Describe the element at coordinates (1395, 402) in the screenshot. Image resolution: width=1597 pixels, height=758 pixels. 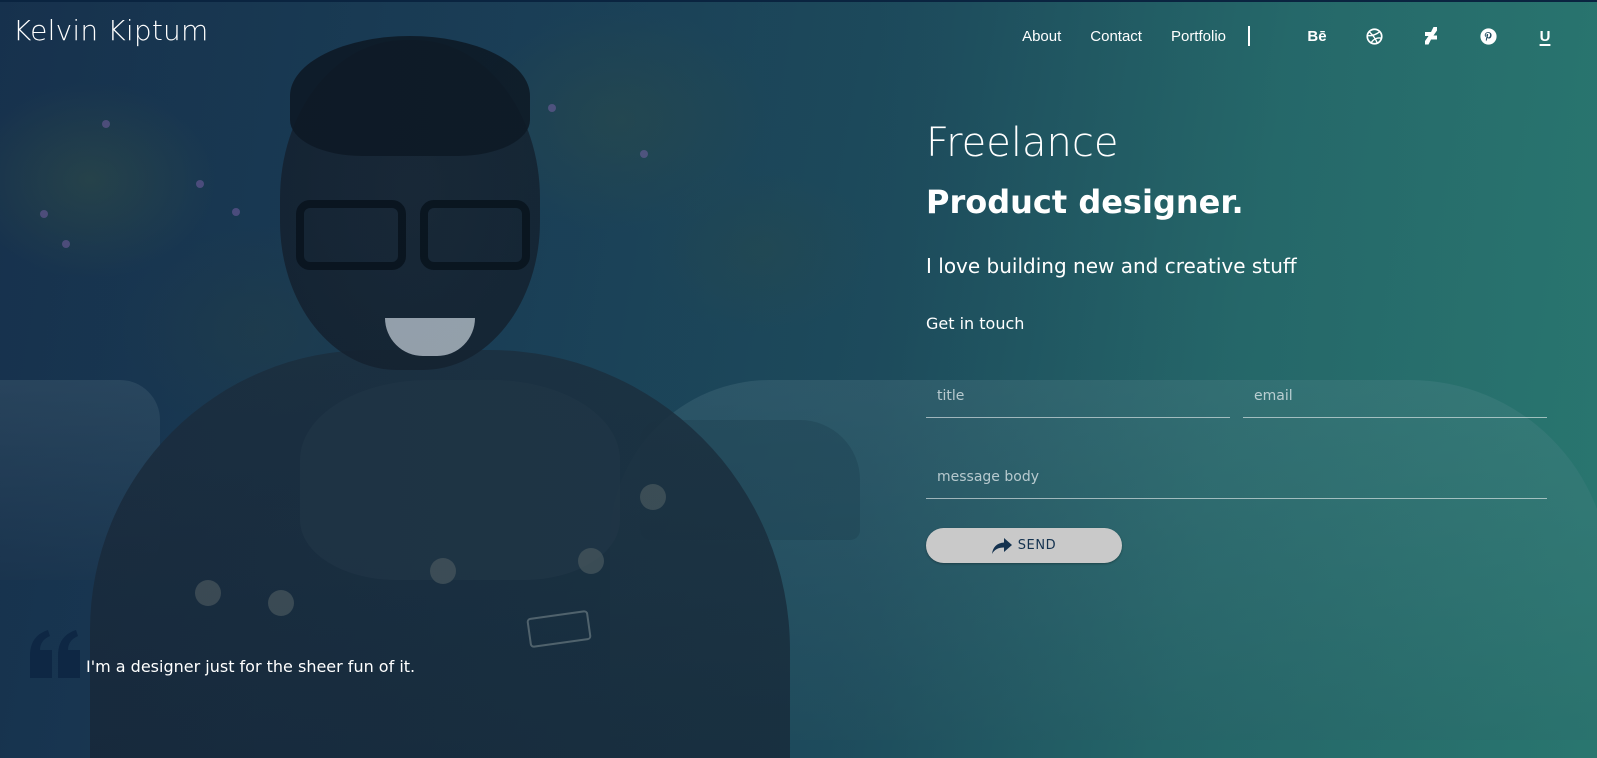
I see `email-input` at that location.